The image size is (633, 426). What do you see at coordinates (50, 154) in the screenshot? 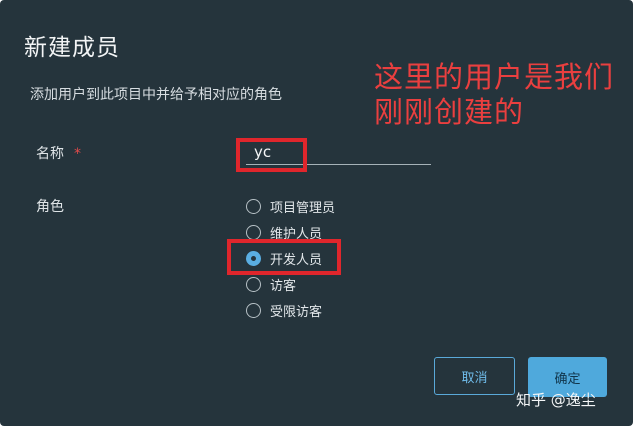
I see `name-label-text: 名称` at bounding box center [50, 154].